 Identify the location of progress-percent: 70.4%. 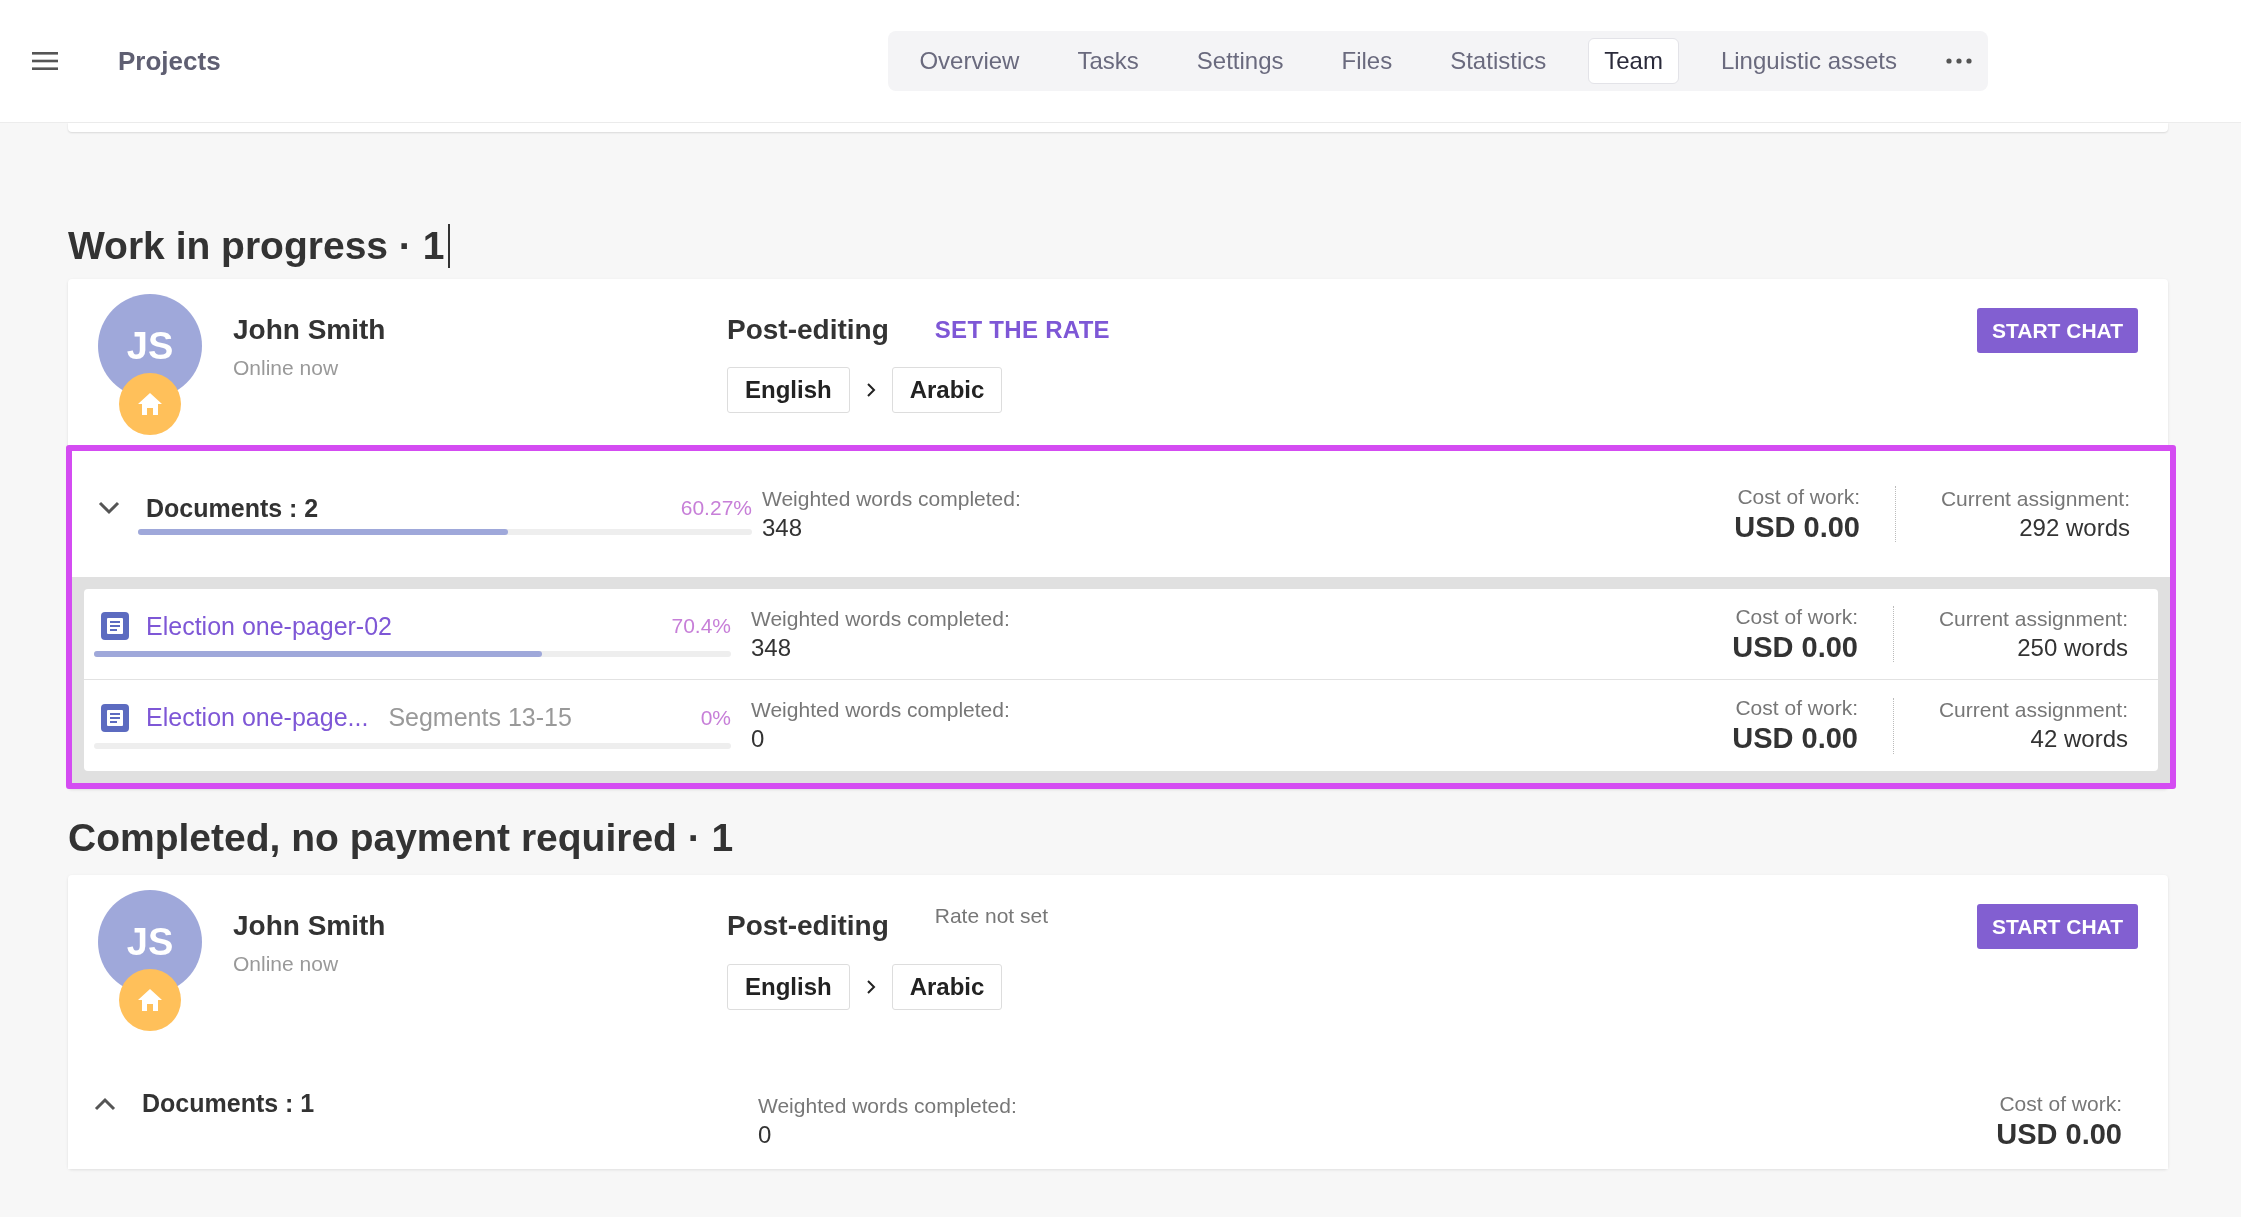
(701, 626).